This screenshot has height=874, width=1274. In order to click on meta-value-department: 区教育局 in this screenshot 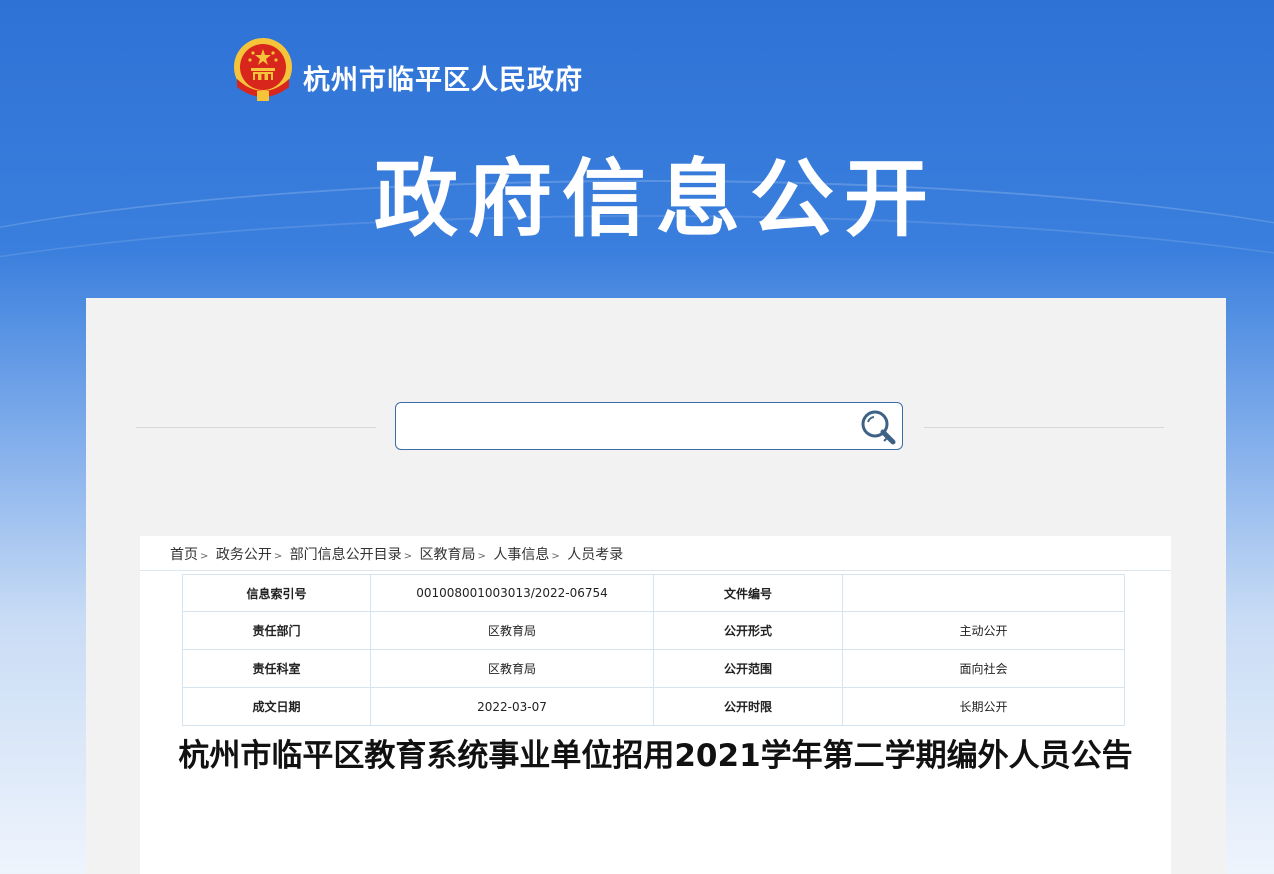, I will do `click(512, 631)`.